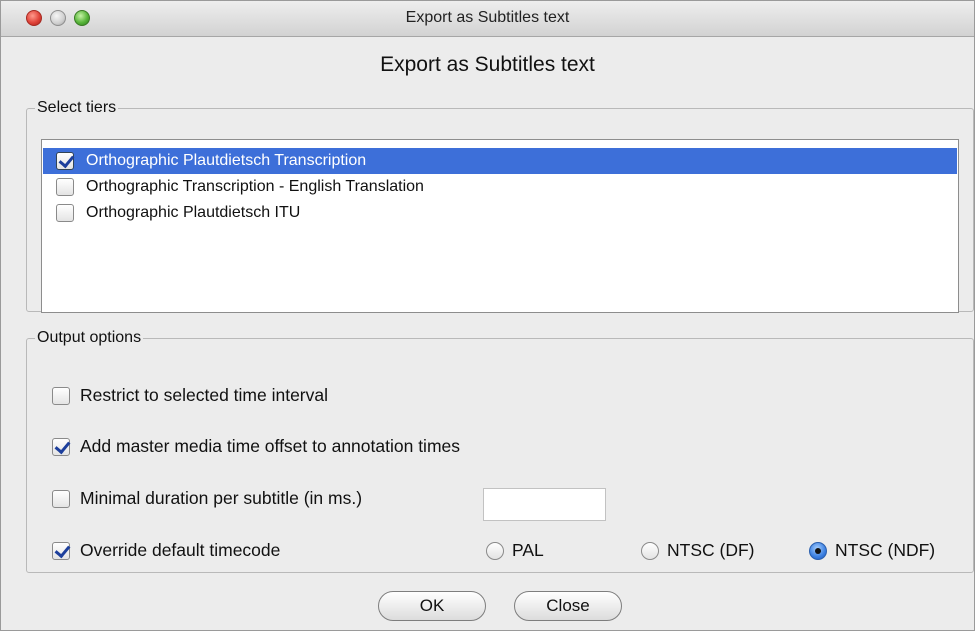 The image size is (977, 633). I want to click on override-timecode-option: Override default timecode, so click(166, 550).